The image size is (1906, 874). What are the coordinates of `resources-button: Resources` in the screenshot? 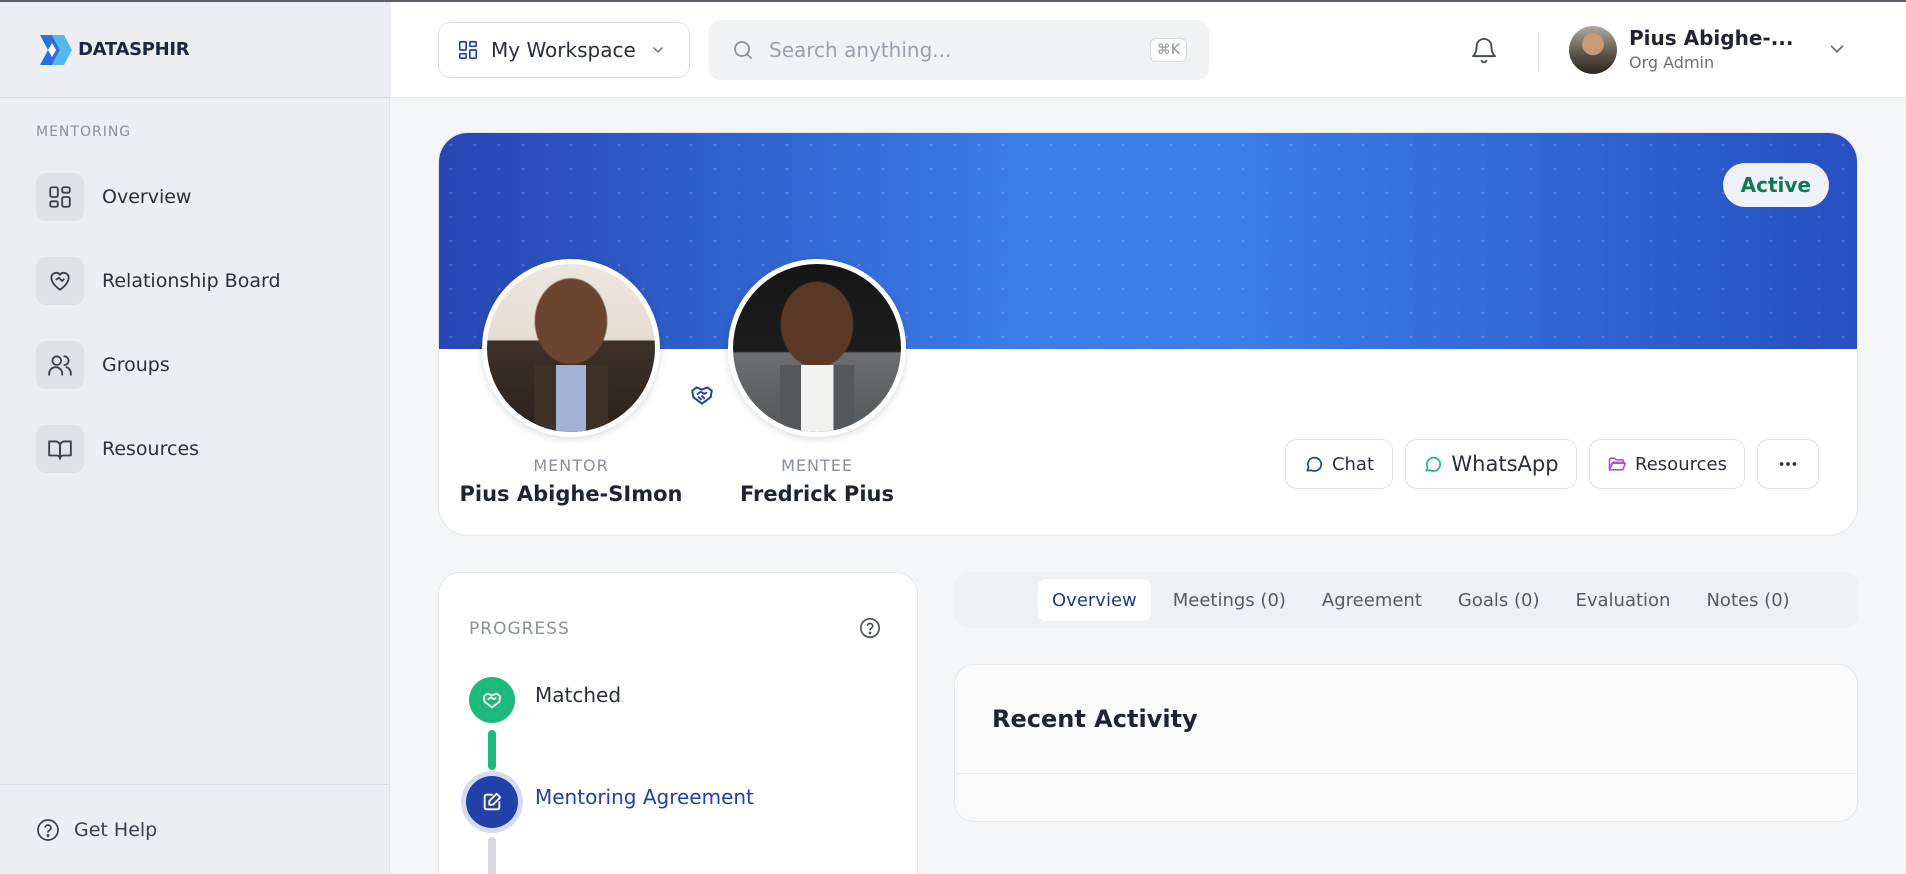 It's located at (1667, 464).